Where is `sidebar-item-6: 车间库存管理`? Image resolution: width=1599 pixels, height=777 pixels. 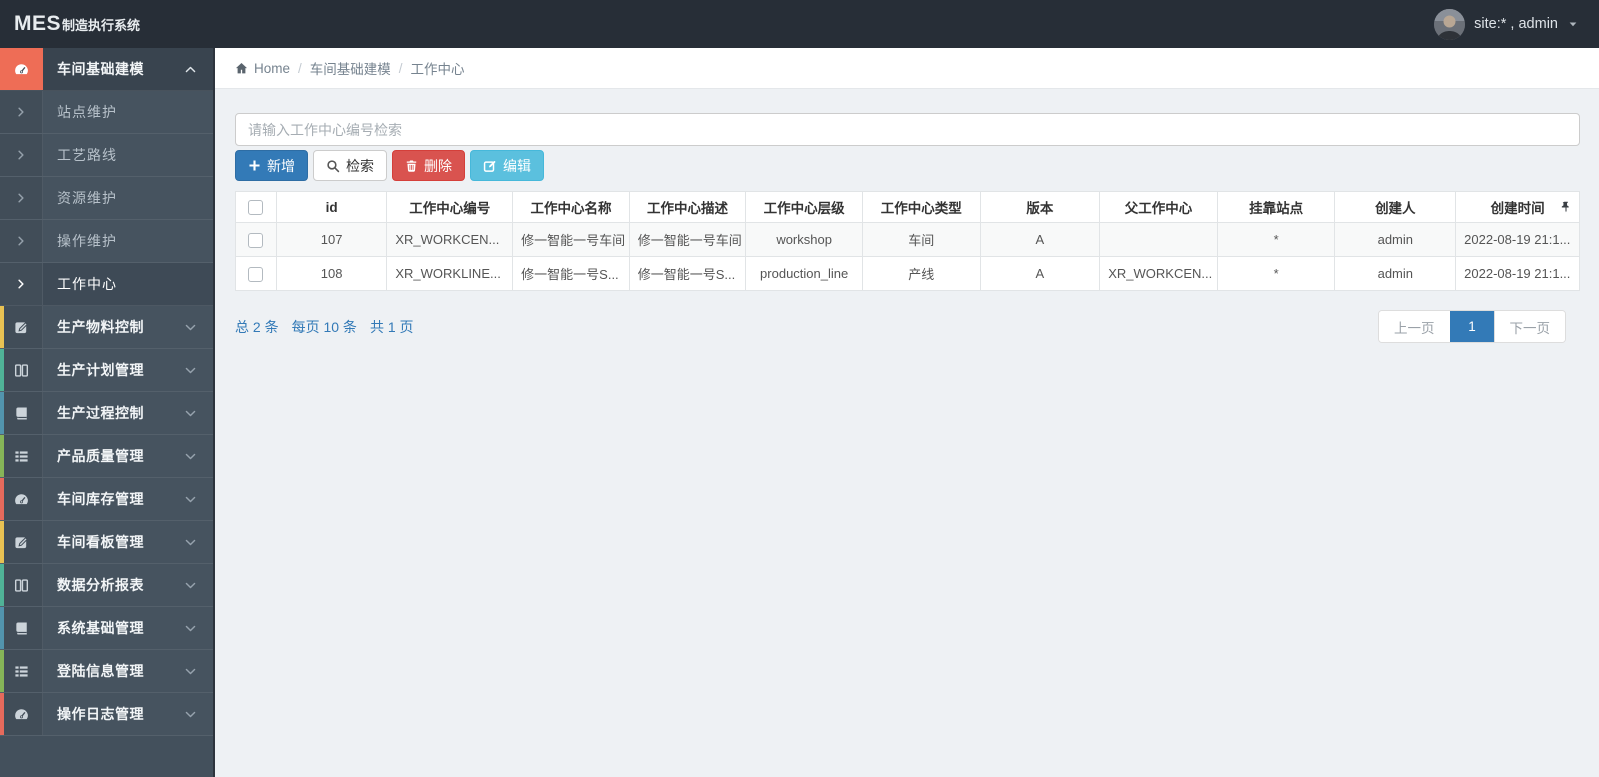 sidebar-item-6: 车间库存管理 is located at coordinates (106, 499).